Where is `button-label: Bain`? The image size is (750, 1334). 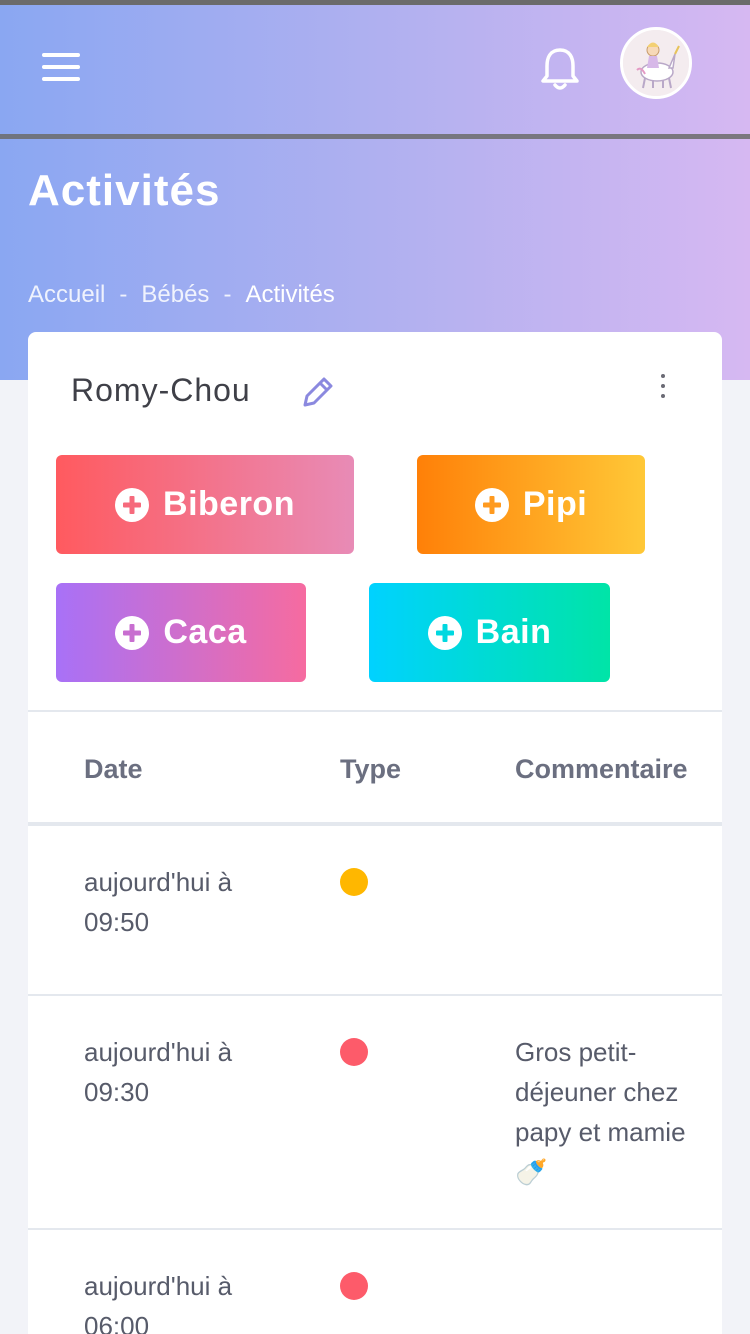
button-label: Bain is located at coordinates (513, 632).